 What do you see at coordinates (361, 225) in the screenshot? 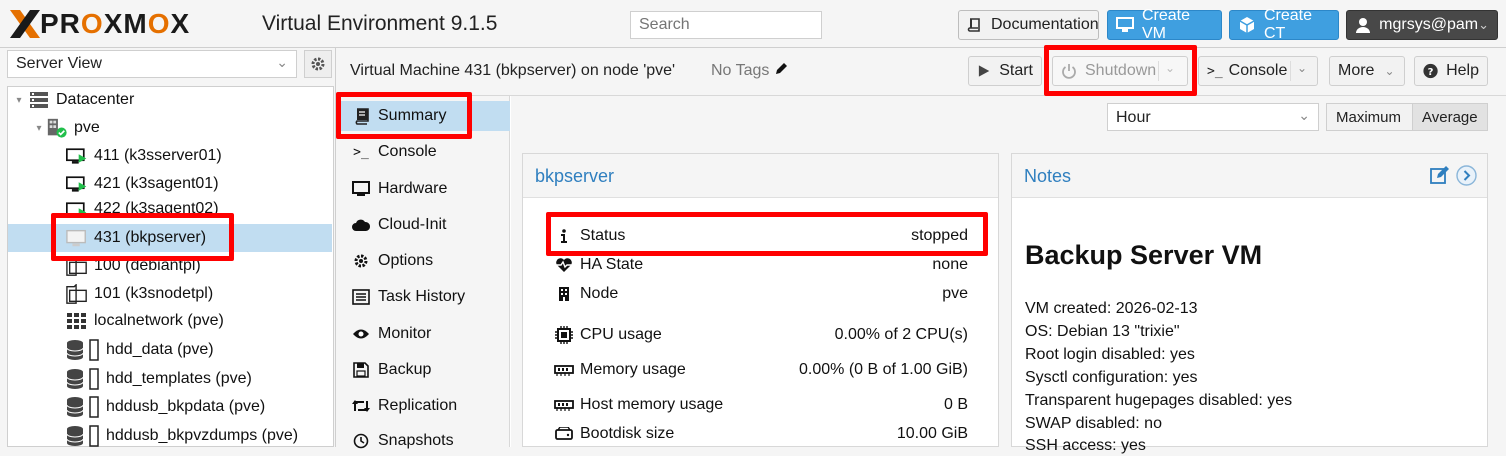
I see `cloud-icon` at bounding box center [361, 225].